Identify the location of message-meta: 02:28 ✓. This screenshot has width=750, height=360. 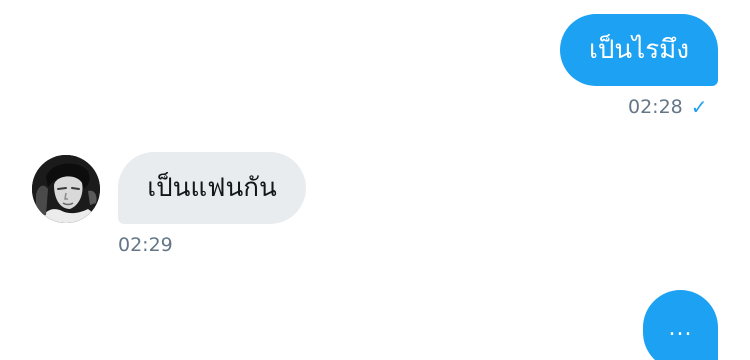
(668, 107).